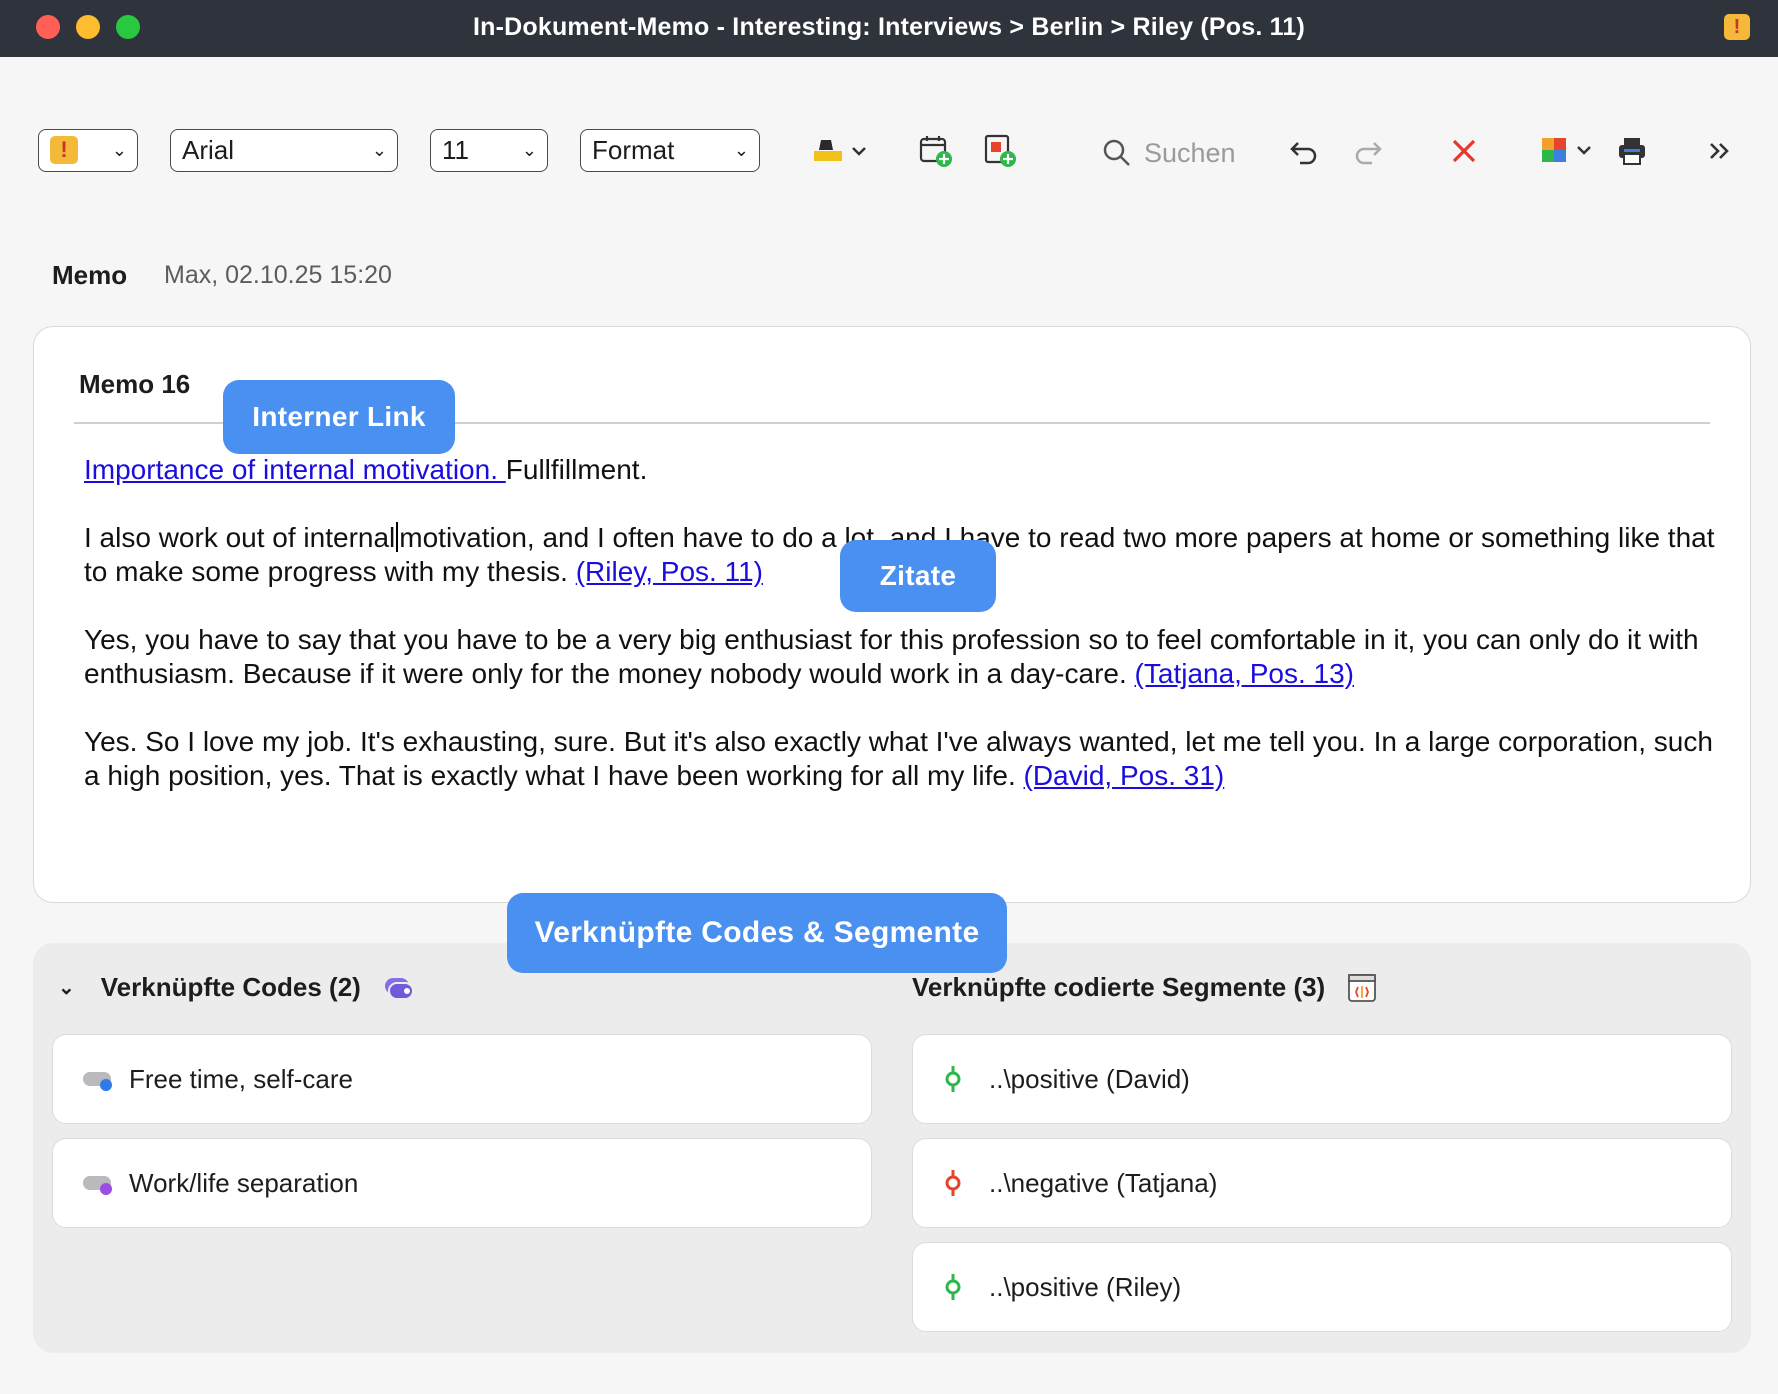  I want to click on more-icon, so click(1719, 151).